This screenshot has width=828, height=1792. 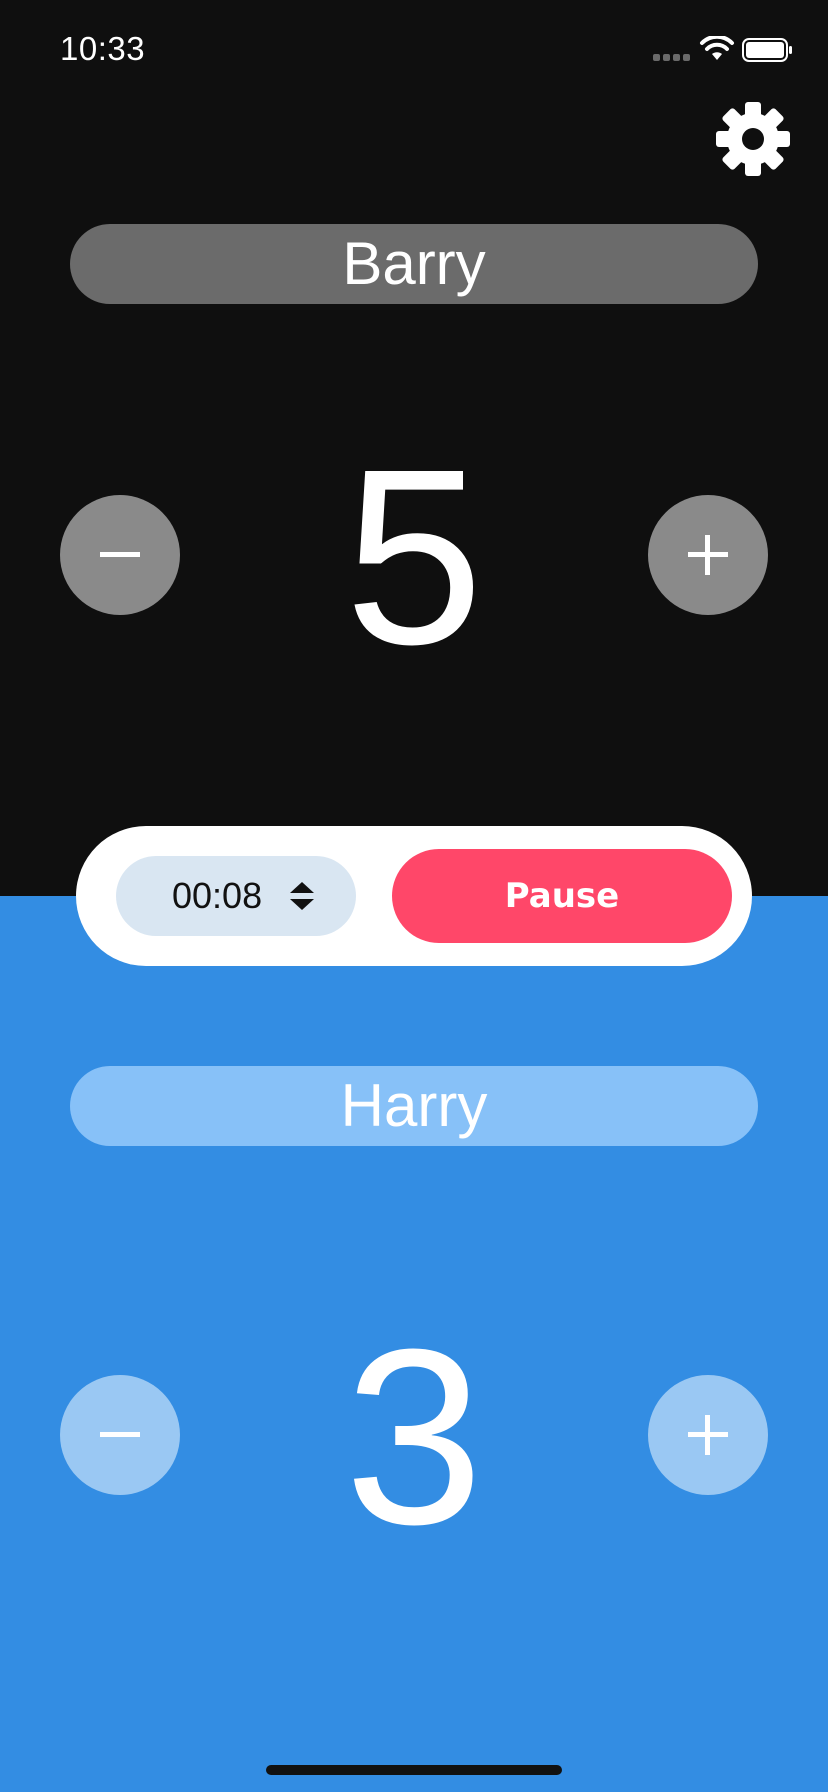 I want to click on battery-icon, so click(x=767, y=50).